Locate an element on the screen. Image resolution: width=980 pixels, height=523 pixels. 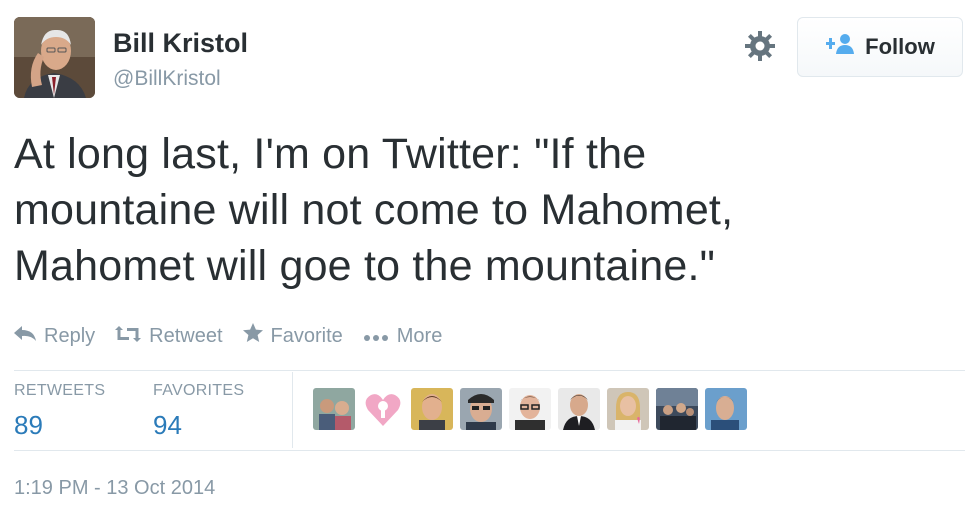
reply-icon is located at coordinates (25, 336).